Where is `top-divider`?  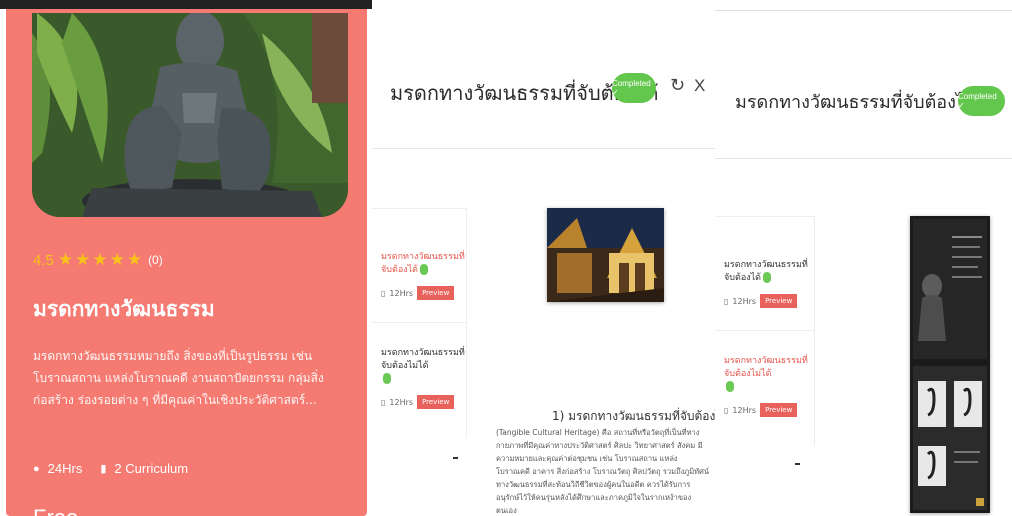
top-divider is located at coordinates (863, 10).